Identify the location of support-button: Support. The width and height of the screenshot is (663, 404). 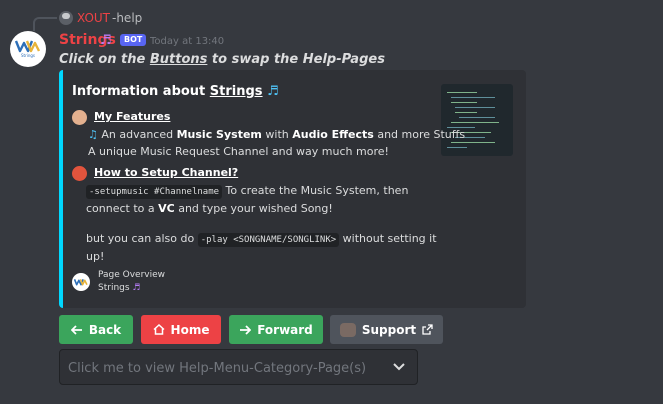
(386, 329).